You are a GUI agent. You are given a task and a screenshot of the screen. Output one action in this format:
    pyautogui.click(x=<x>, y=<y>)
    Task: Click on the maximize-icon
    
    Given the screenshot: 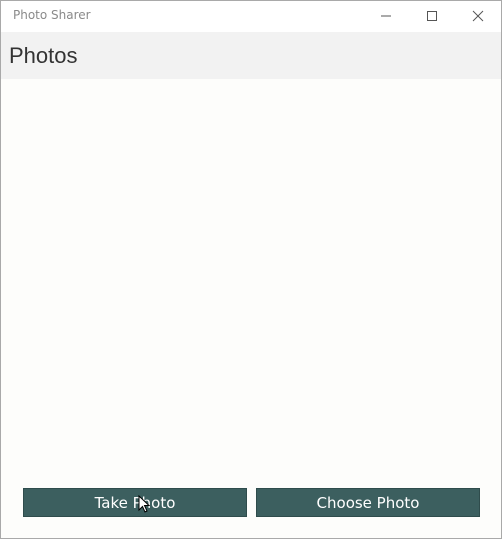 What is the action you would take?
    pyautogui.click(x=432, y=16)
    